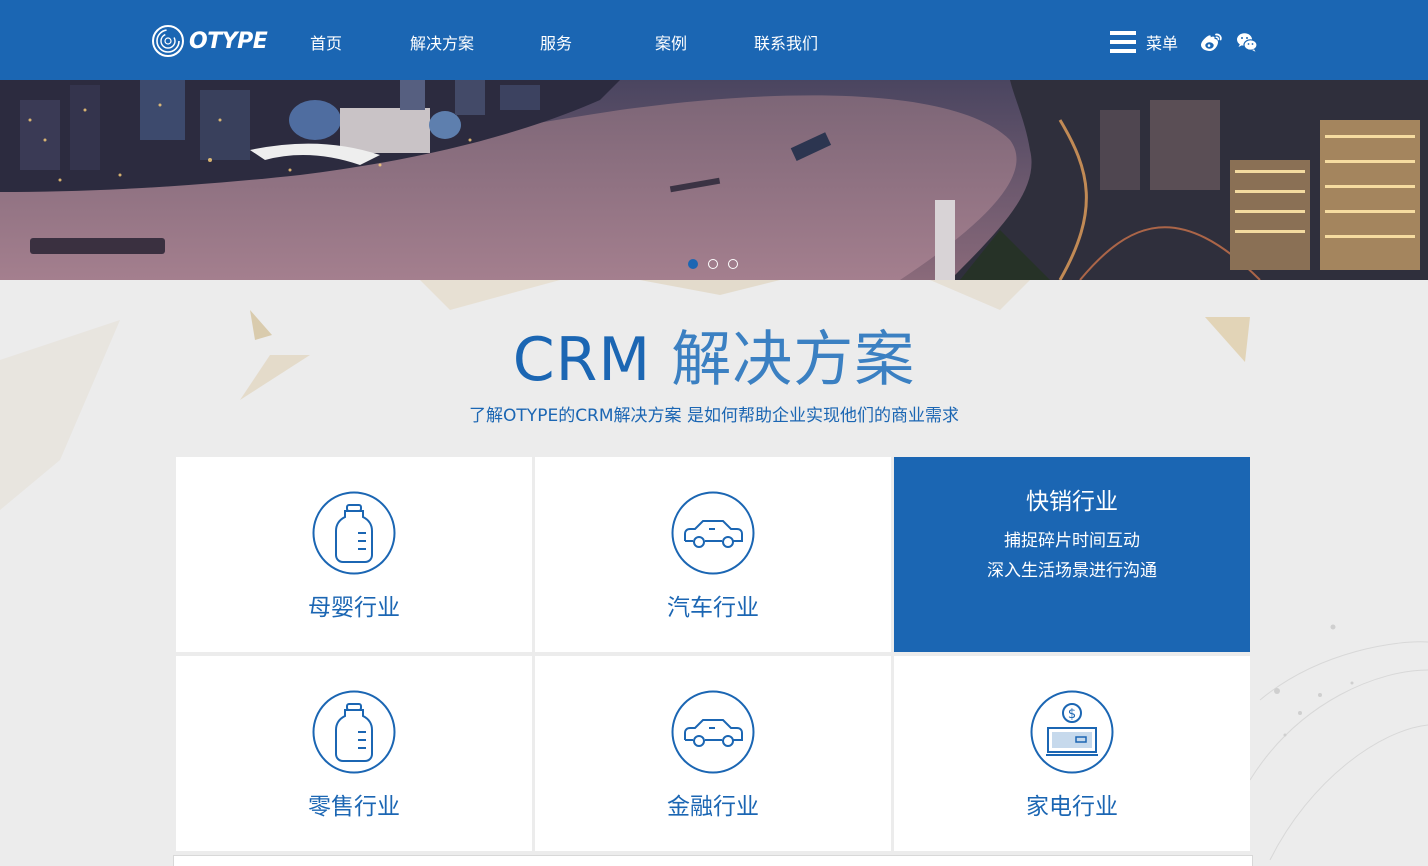 The image size is (1428, 866). I want to click on menu-icon, so click(1123, 42).